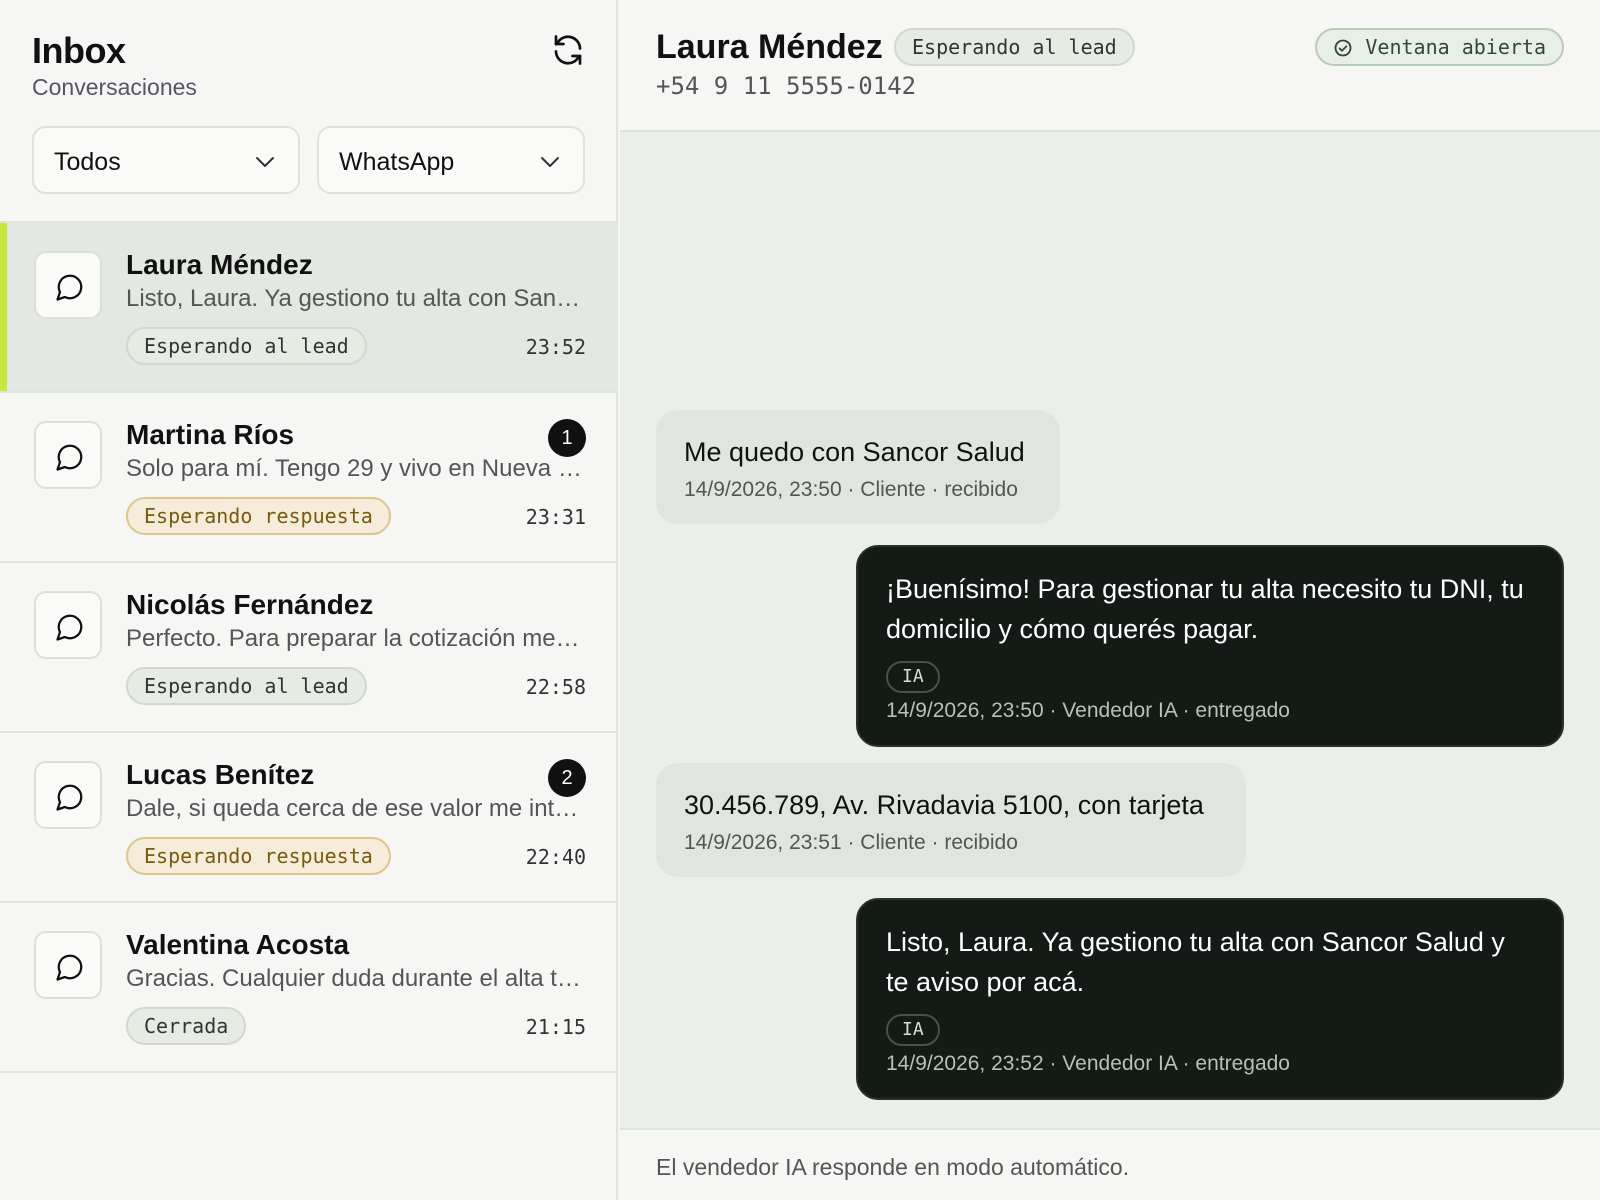 The height and width of the screenshot is (1200, 1600). I want to click on check-circle-icon, so click(1343, 48).